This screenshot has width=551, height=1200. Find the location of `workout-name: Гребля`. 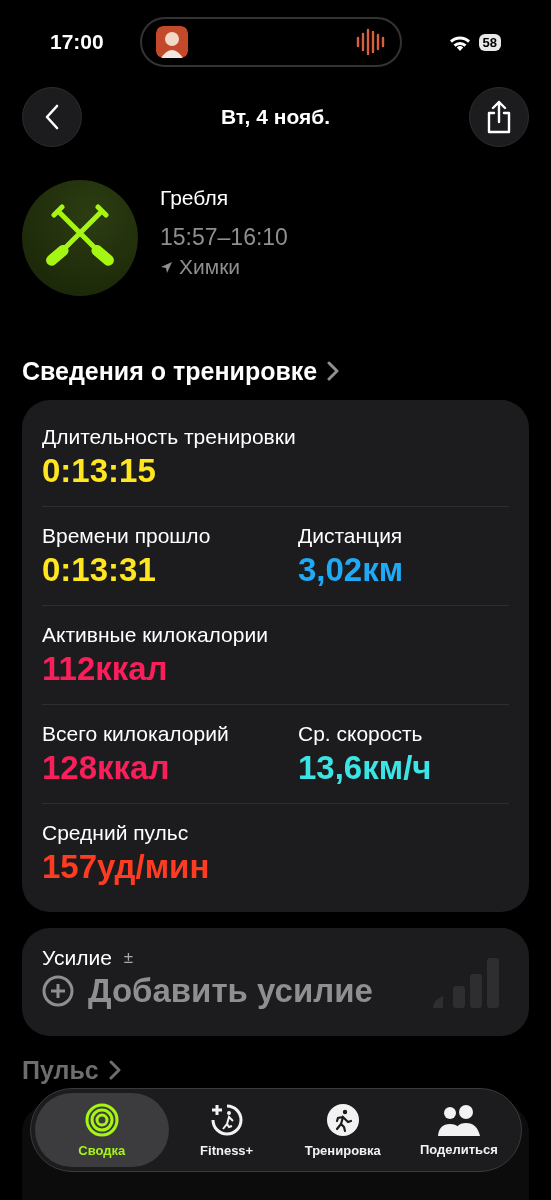

workout-name: Гребля is located at coordinates (195, 198).